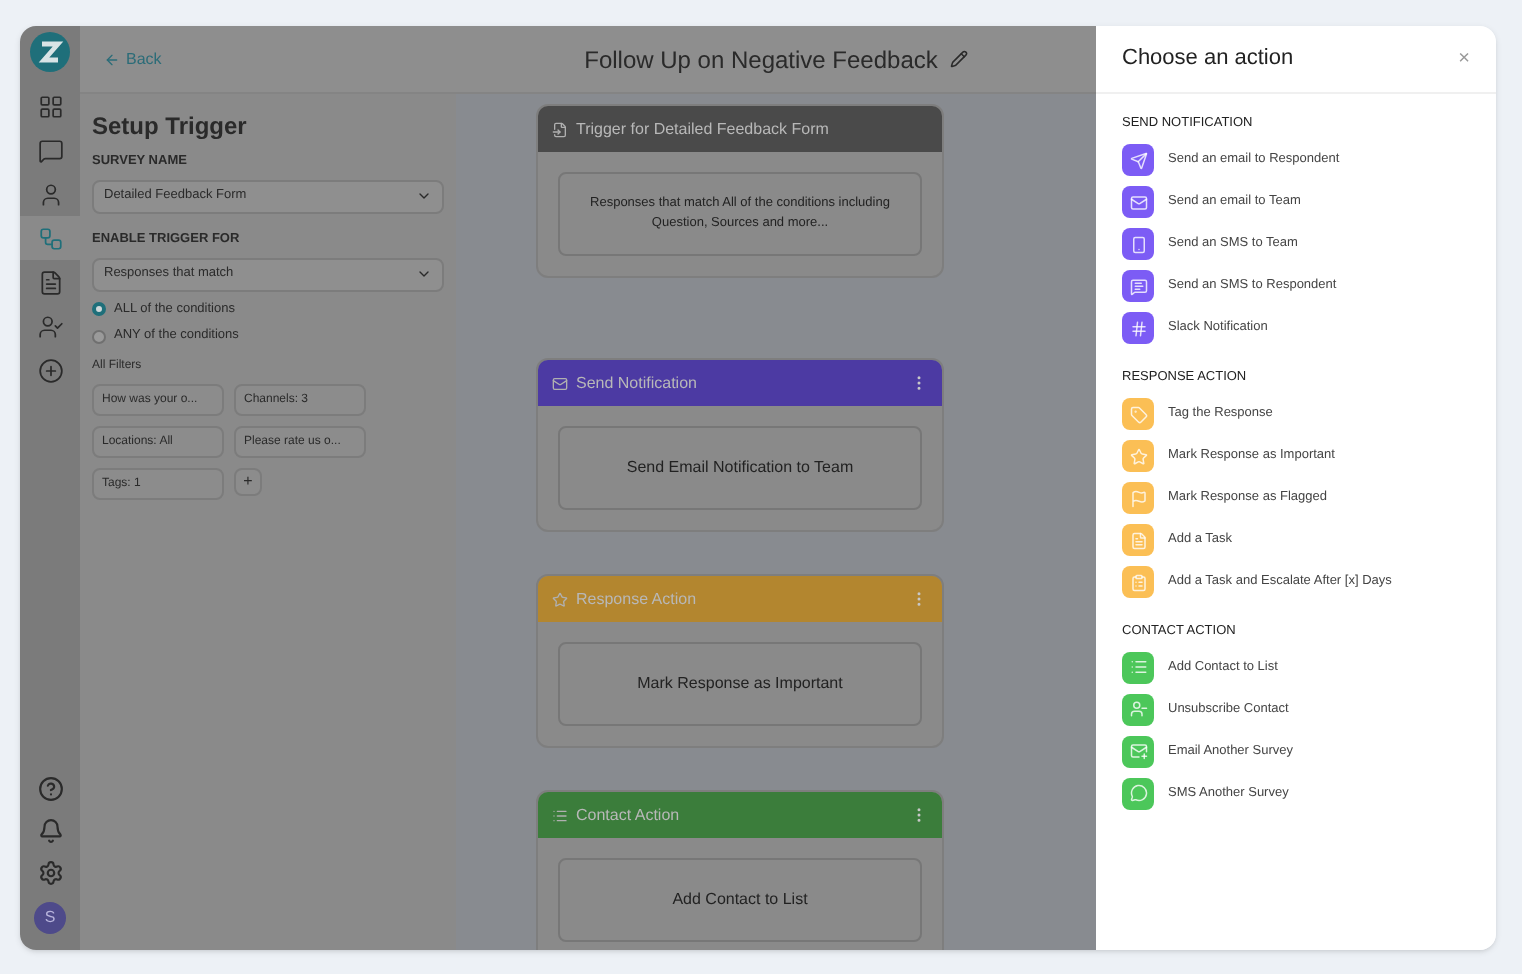 This screenshot has height=974, width=1522. Describe the element at coordinates (1138, 414) in the screenshot. I see `tag-icon` at that location.